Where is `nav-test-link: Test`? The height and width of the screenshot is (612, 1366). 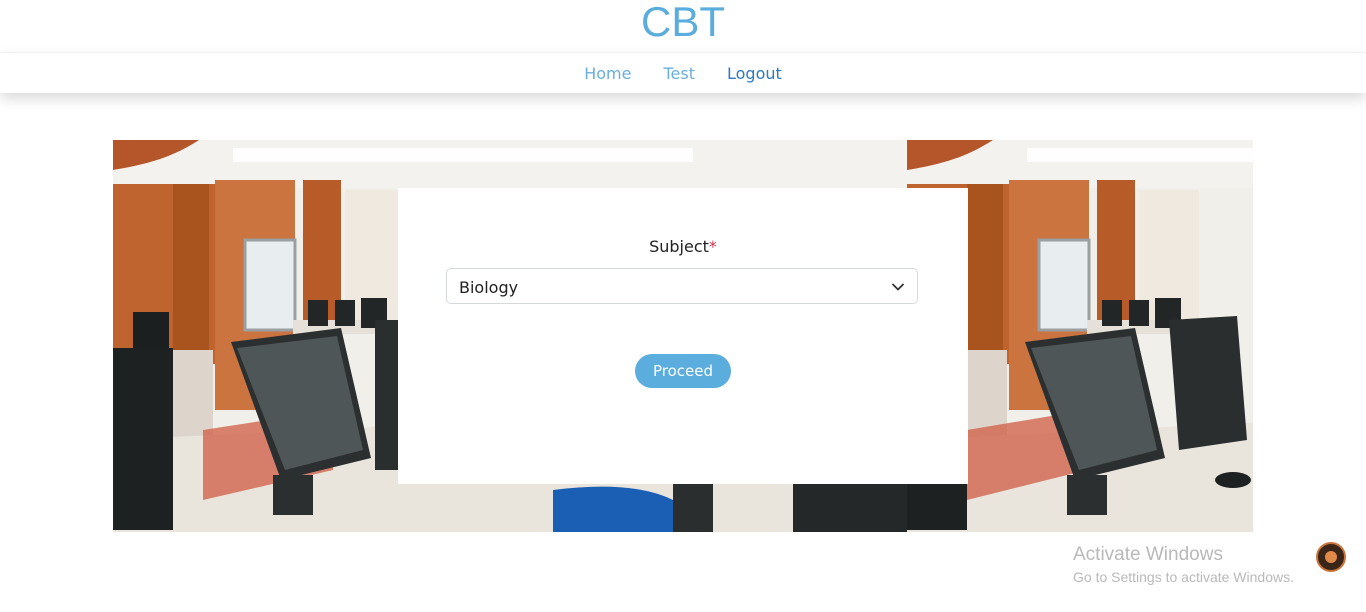
nav-test-link: Test is located at coordinates (679, 73).